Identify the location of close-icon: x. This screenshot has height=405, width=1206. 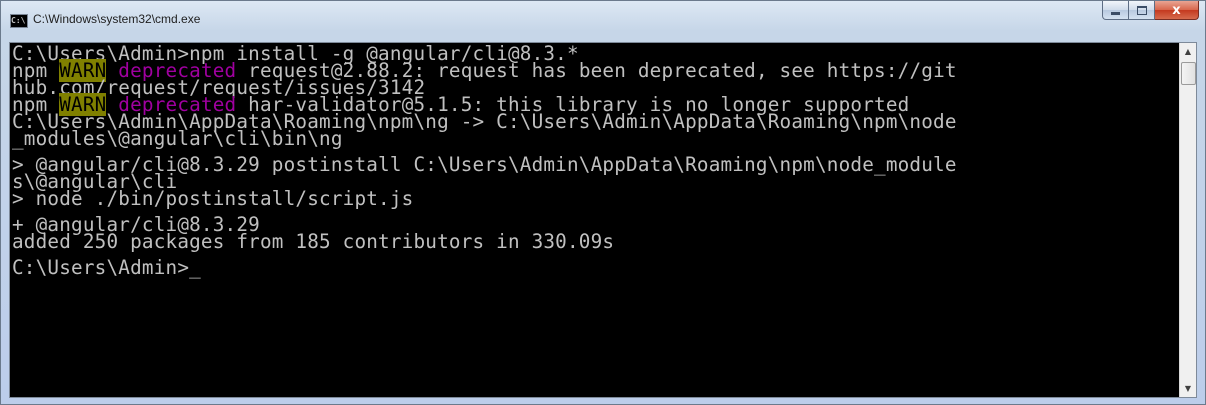
(1176, 10).